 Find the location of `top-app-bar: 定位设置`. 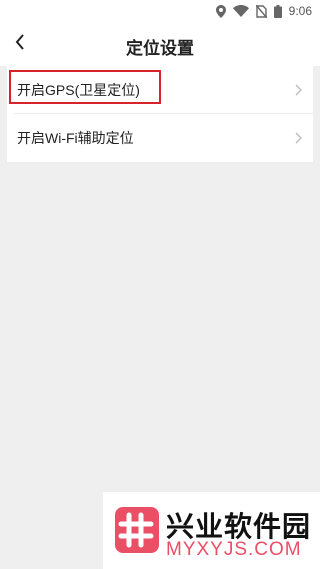

top-app-bar: 定位设置 is located at coordinates (160, 44).